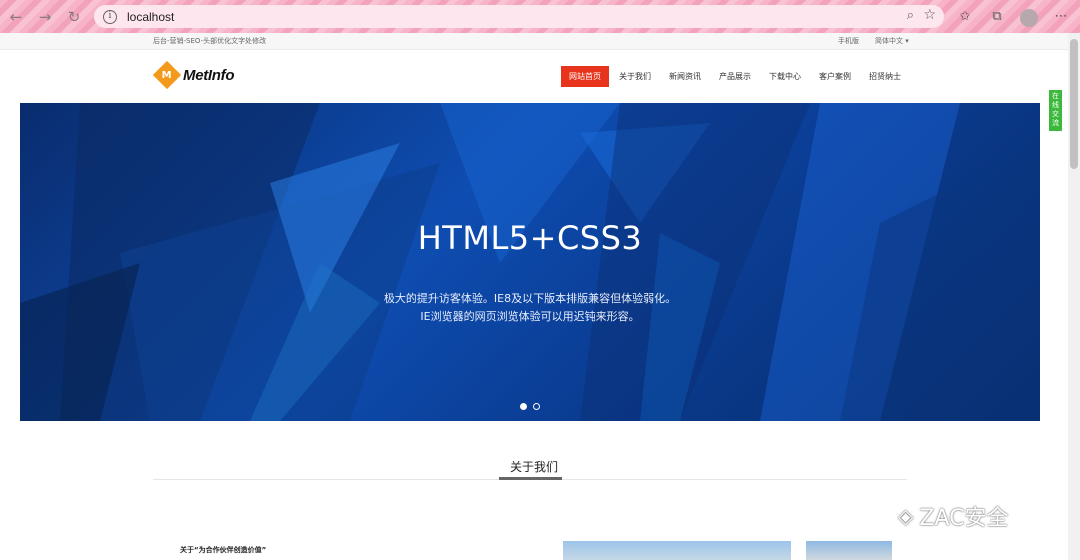 This screenshot has height=560, width=1080. What do you see at coordinates (892, 41) in the screenshot?
I see `language-selector: 简体中文 ▾` at bounding box center [892, 41].